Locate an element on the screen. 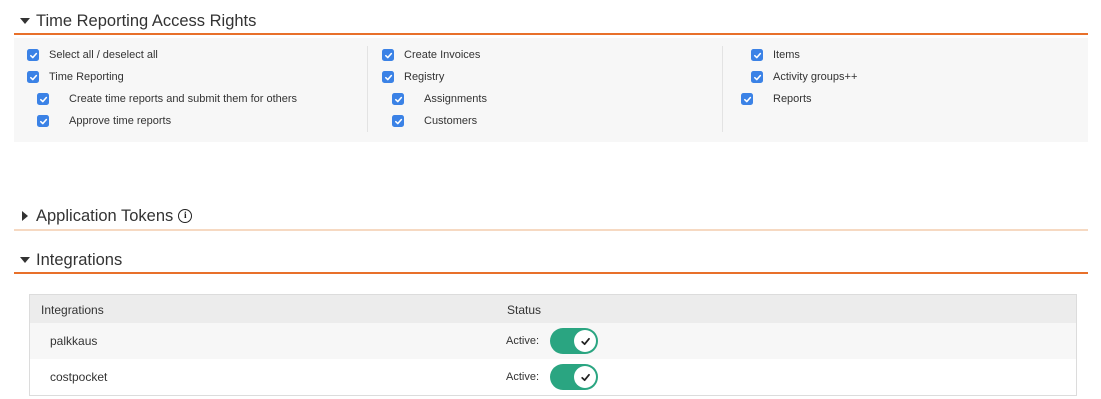  info-icon: i is located at coordinates (185, 216).